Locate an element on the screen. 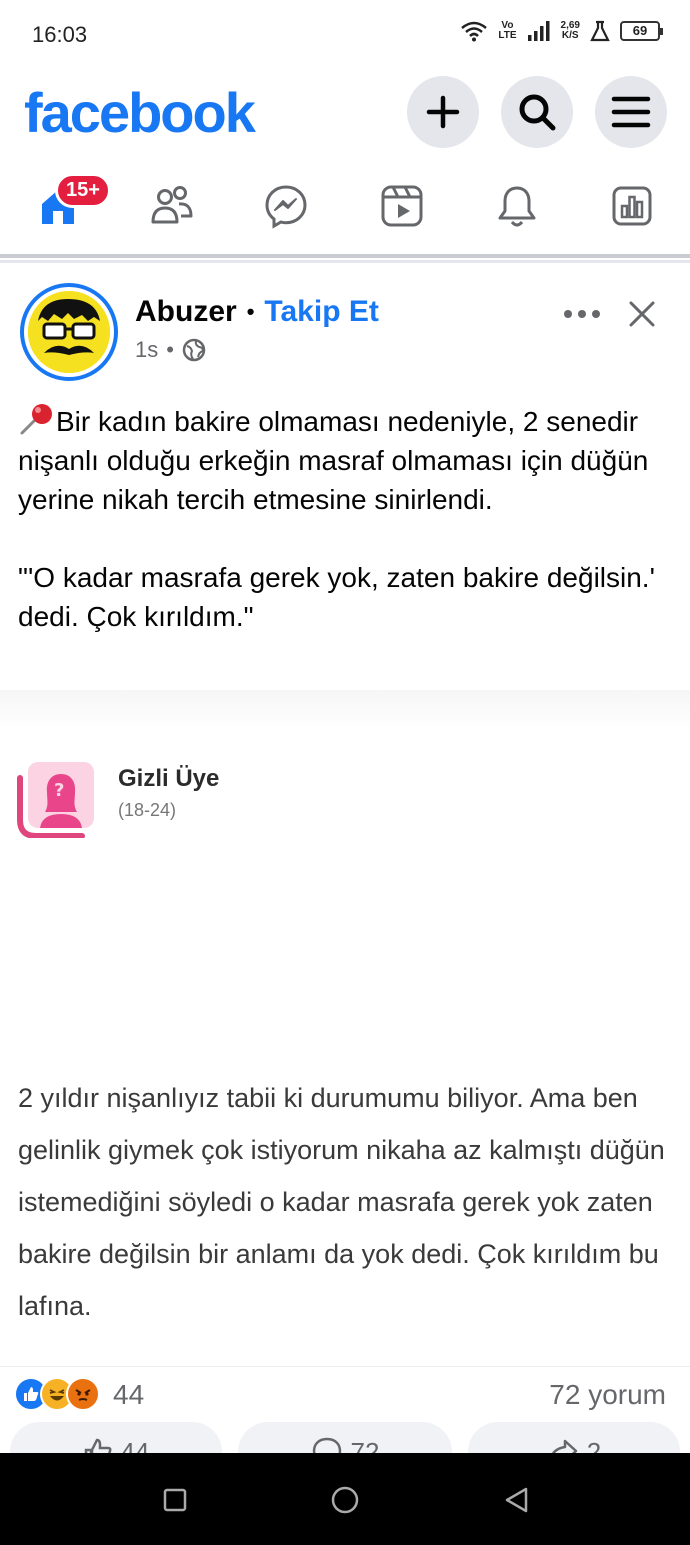 The height and width of the screenshot is (1545, 690). battery-icon: 69 is located at coordinates (641, 31).